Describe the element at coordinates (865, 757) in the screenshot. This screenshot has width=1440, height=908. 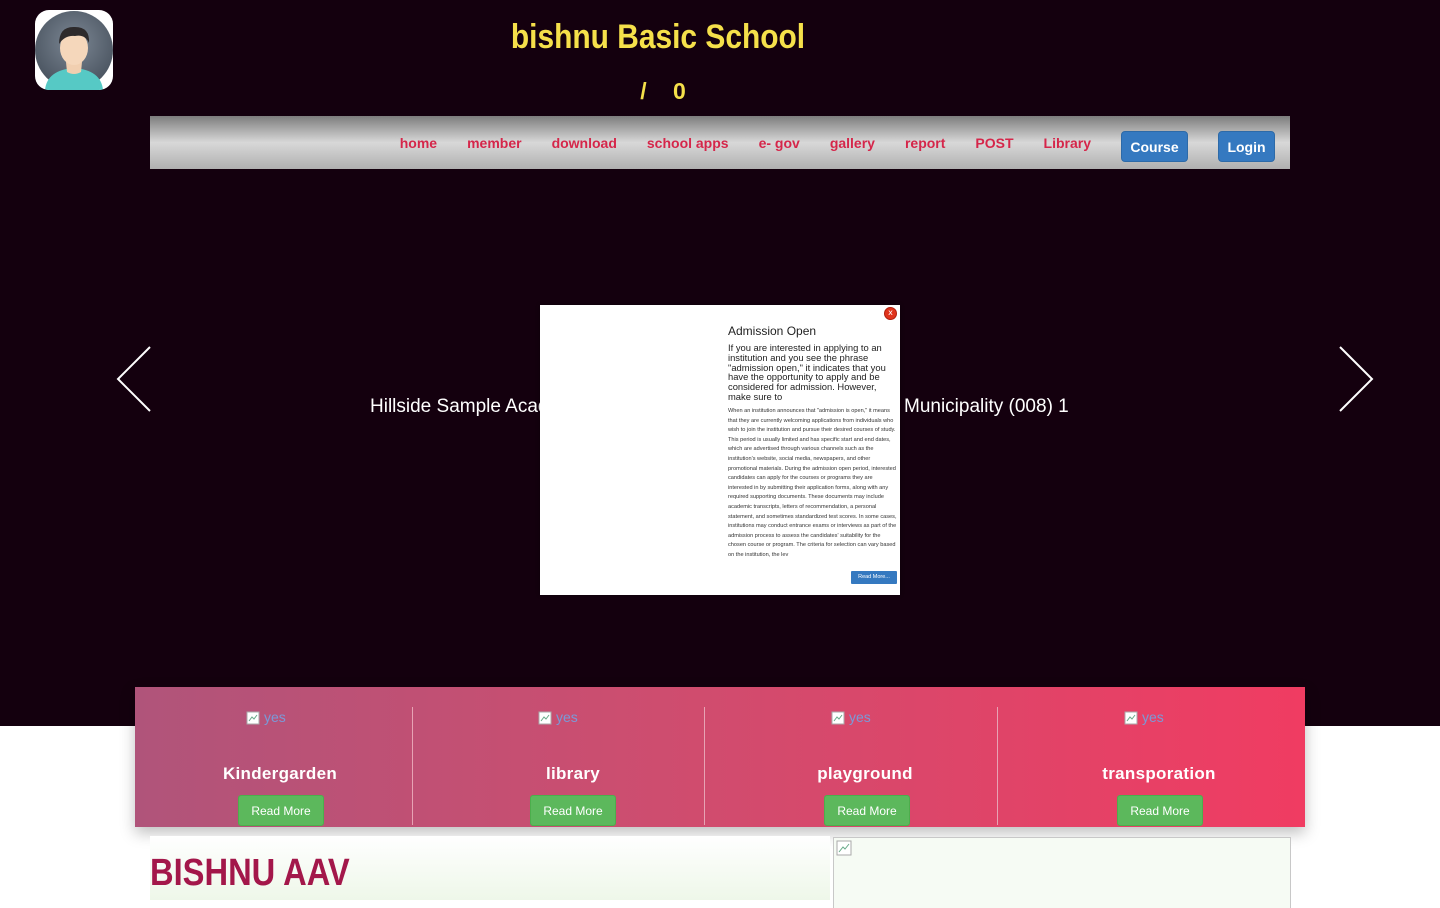
I see `feature-card-playground: yes playground Read More` at that location.